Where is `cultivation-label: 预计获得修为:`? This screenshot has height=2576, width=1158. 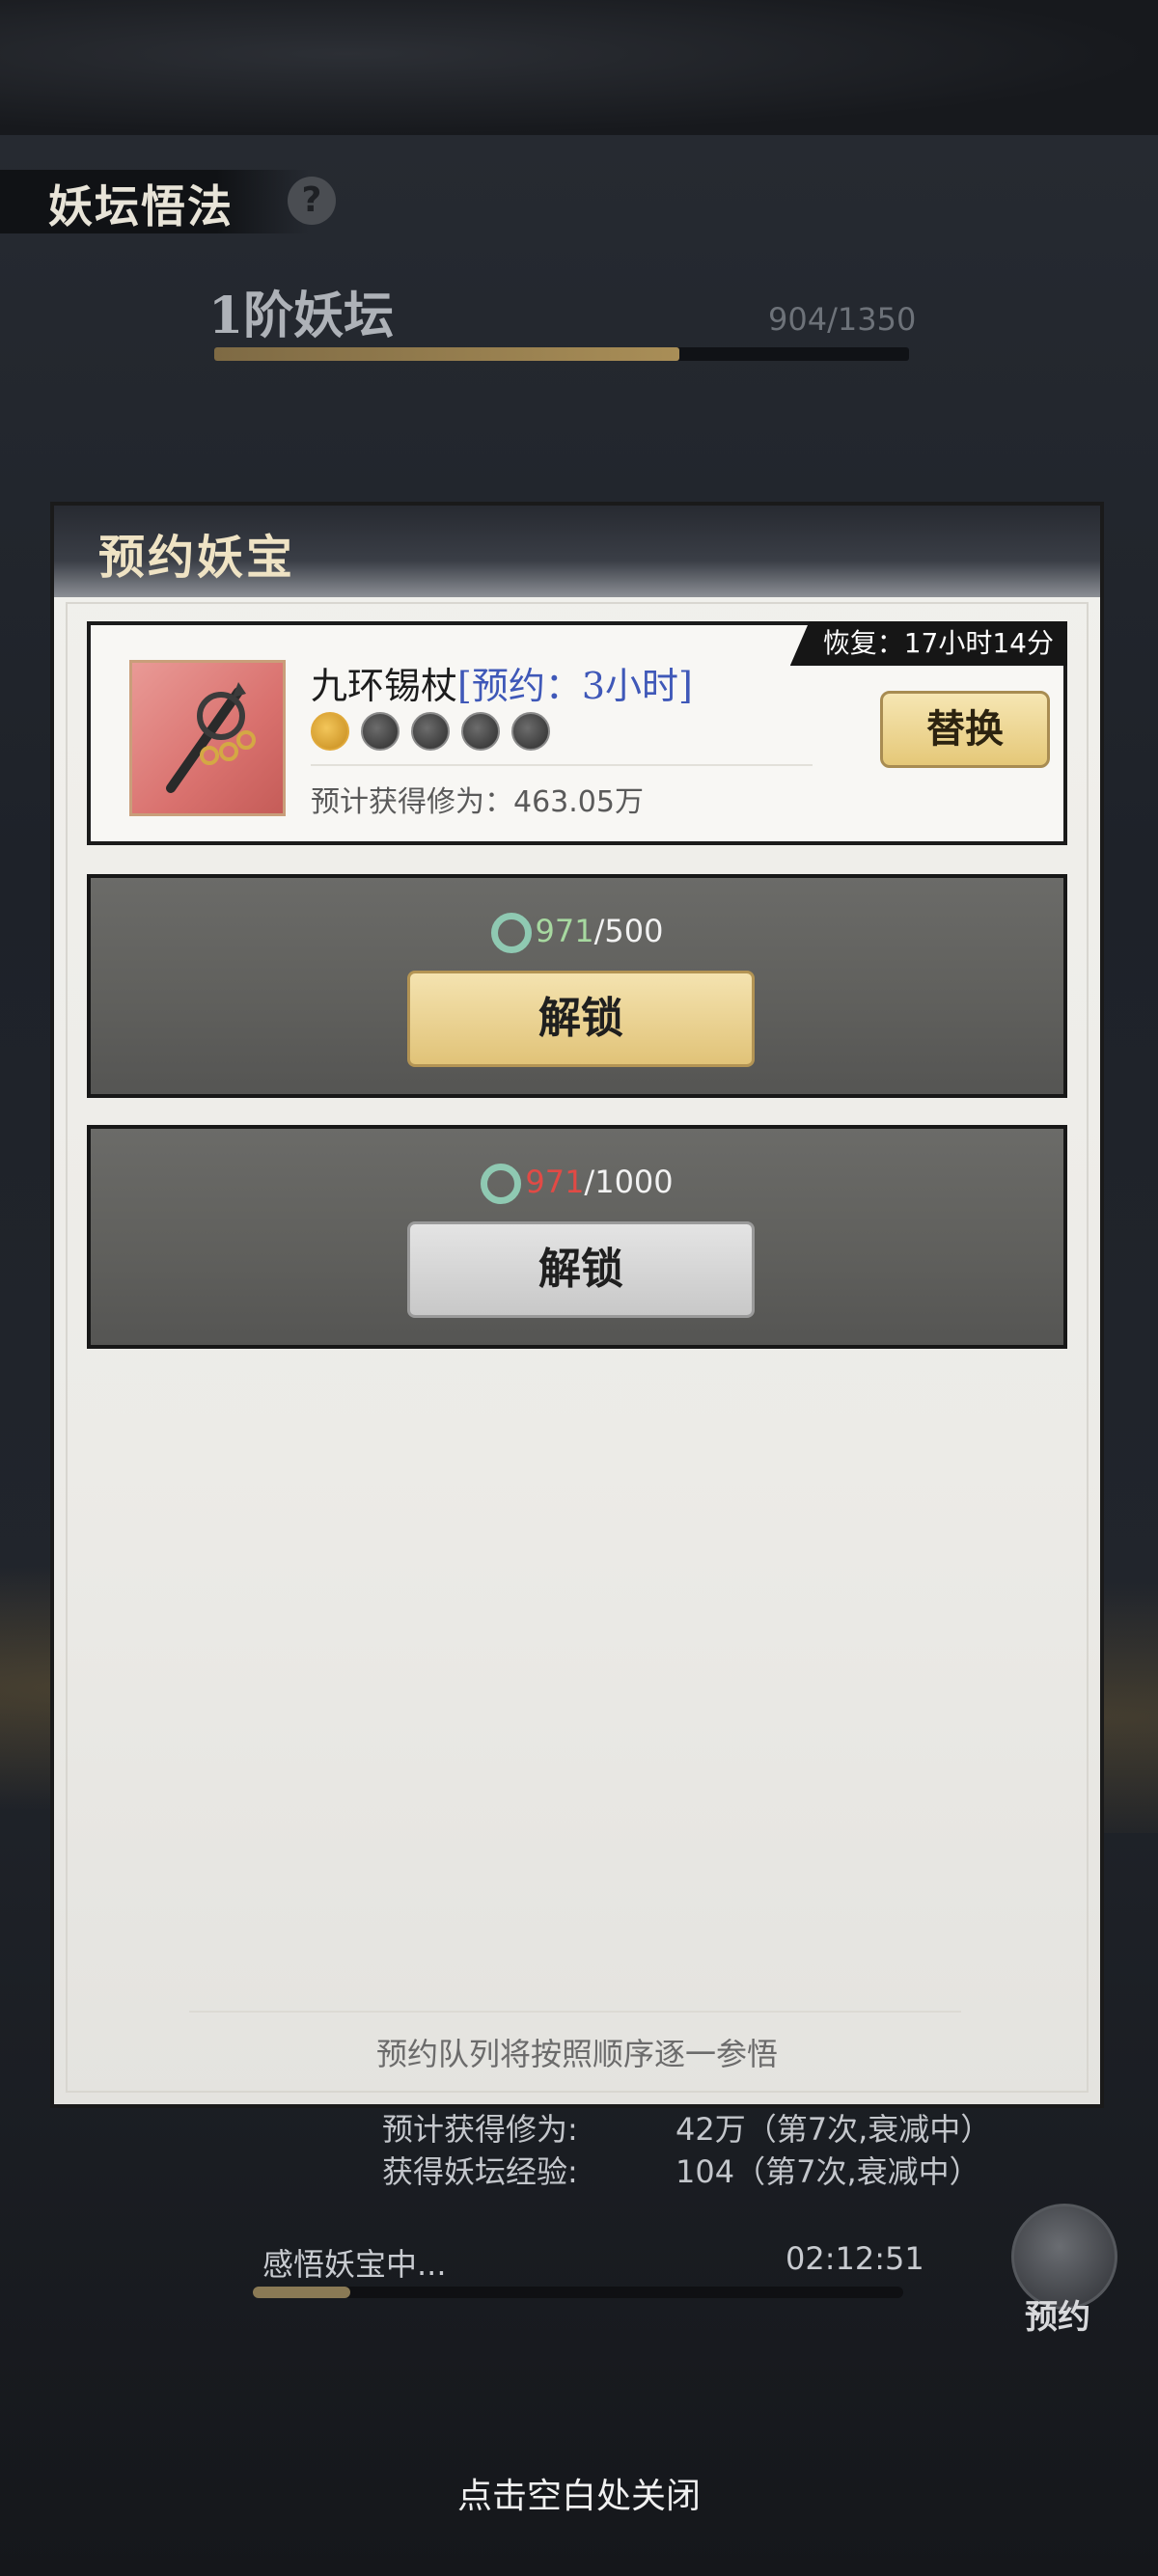
cultivation-label: 预计获得修为: is located at coordinates (480, 2129).